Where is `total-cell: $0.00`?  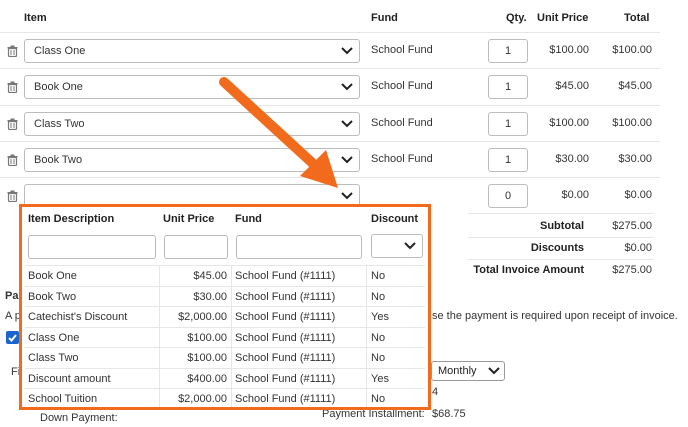 total-cell: $0.00 is located at coordinates (638, 195).